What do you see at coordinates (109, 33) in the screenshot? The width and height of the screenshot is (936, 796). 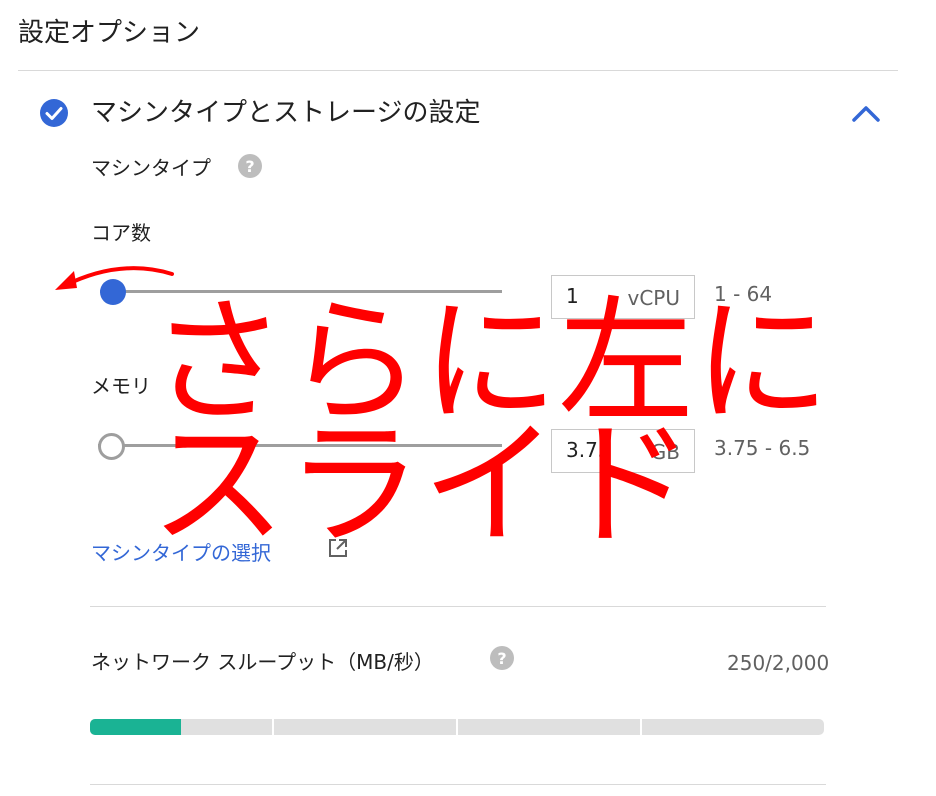 I see `section-title: 設定オプション` at bounding box center [109, 33].